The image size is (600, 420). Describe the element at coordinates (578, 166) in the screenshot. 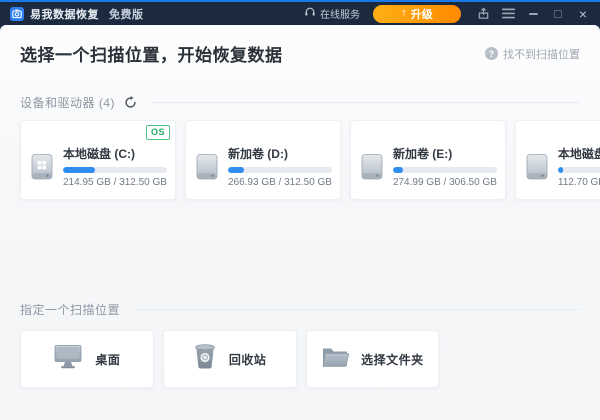

I see `drive-info: 本地磁盘 (F:) 112.70 GB / 118.82 GB` at that location.